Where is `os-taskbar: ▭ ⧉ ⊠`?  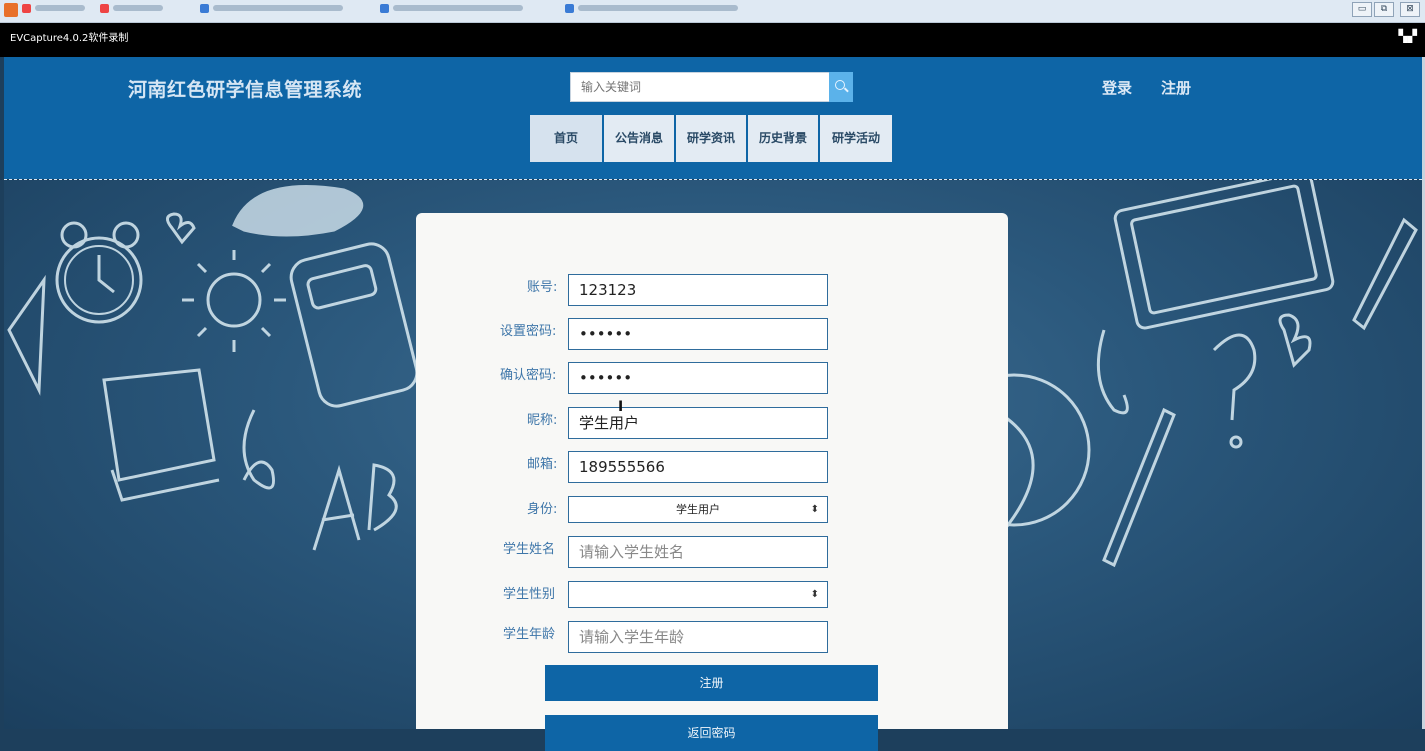 os-taskbar: ▭ ⧉ ⊠ is located at coordinates (712, 11).